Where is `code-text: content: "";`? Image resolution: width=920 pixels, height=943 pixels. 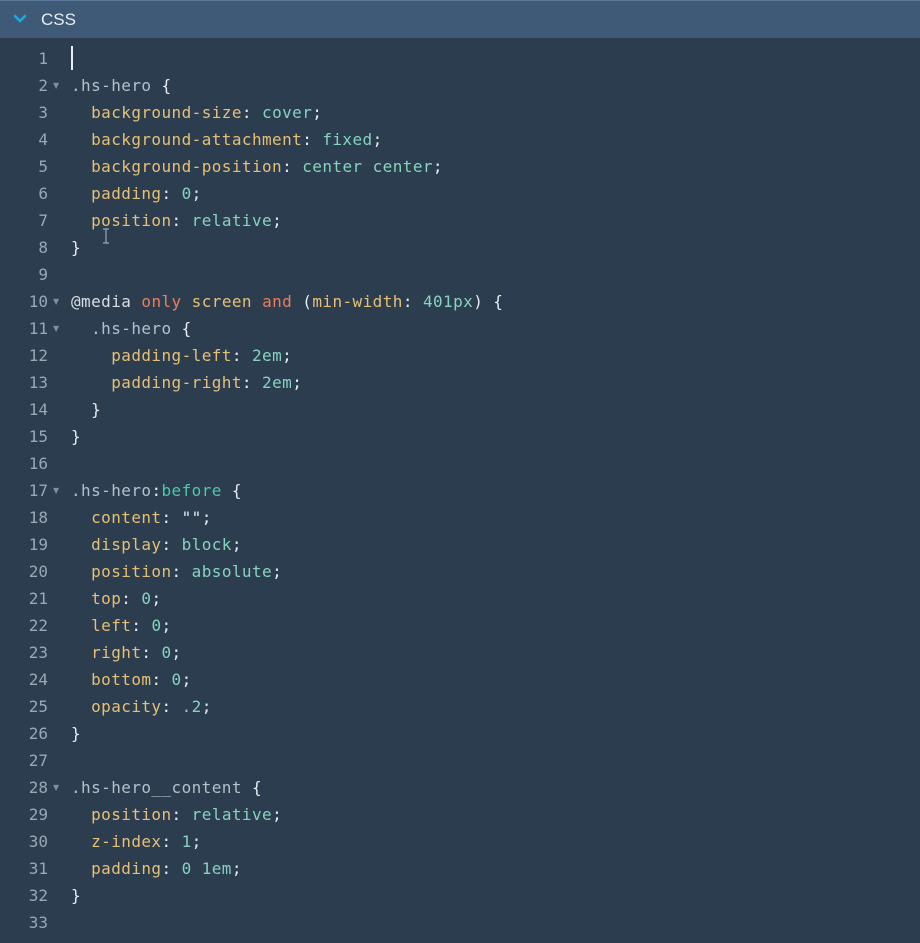
code-text: content: ""; is located at coordinates (141, 517).